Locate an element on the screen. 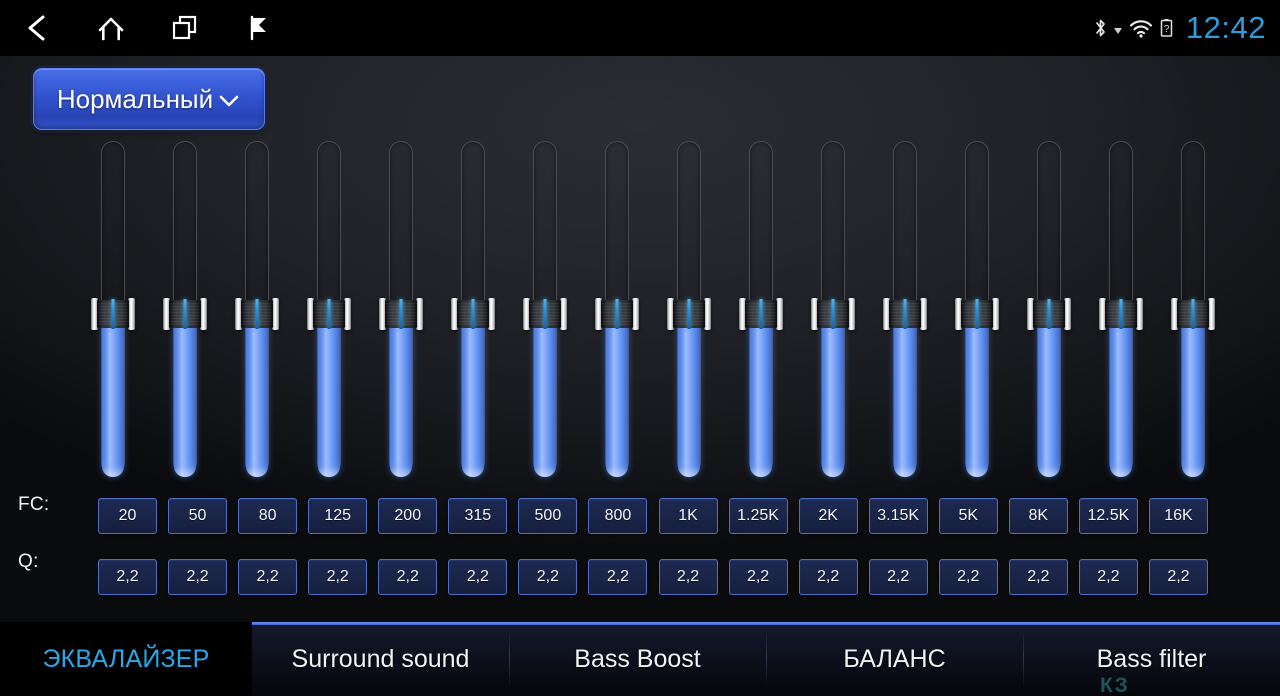 Image resolution: width=1280 pixels, height=696 pixels. recents-icon is located at coordinates (185, 28).